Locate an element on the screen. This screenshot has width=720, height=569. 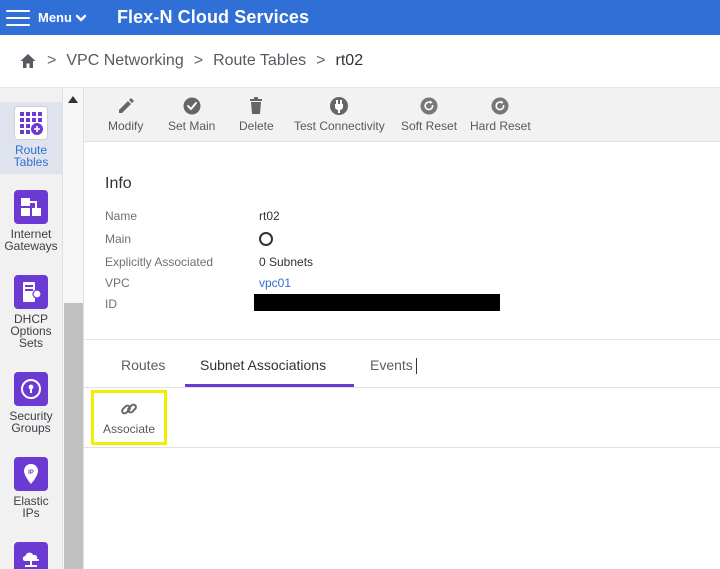
tab-routes: Routes is located at coordinates (143, 365).